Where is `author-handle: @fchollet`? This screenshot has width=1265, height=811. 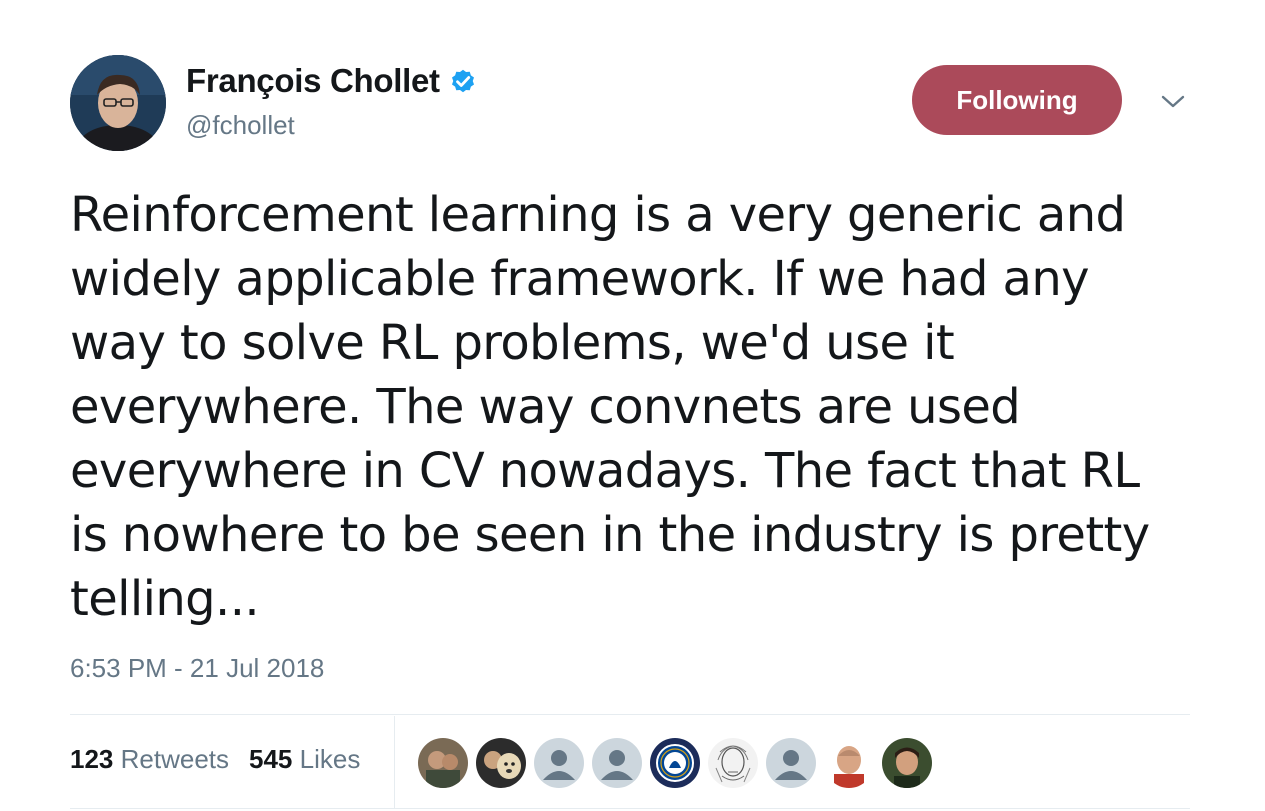
author-handle: @fchollet is located at coordinates (240, 125).